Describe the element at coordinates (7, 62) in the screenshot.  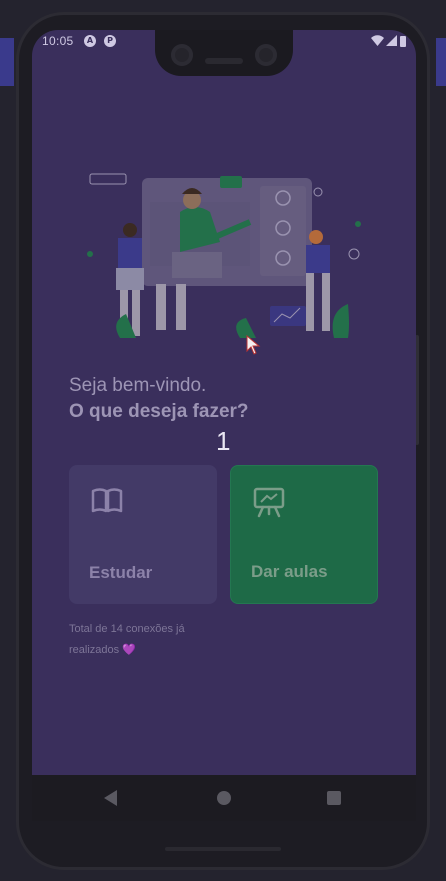
I see `background-window-edge-left` at that location.